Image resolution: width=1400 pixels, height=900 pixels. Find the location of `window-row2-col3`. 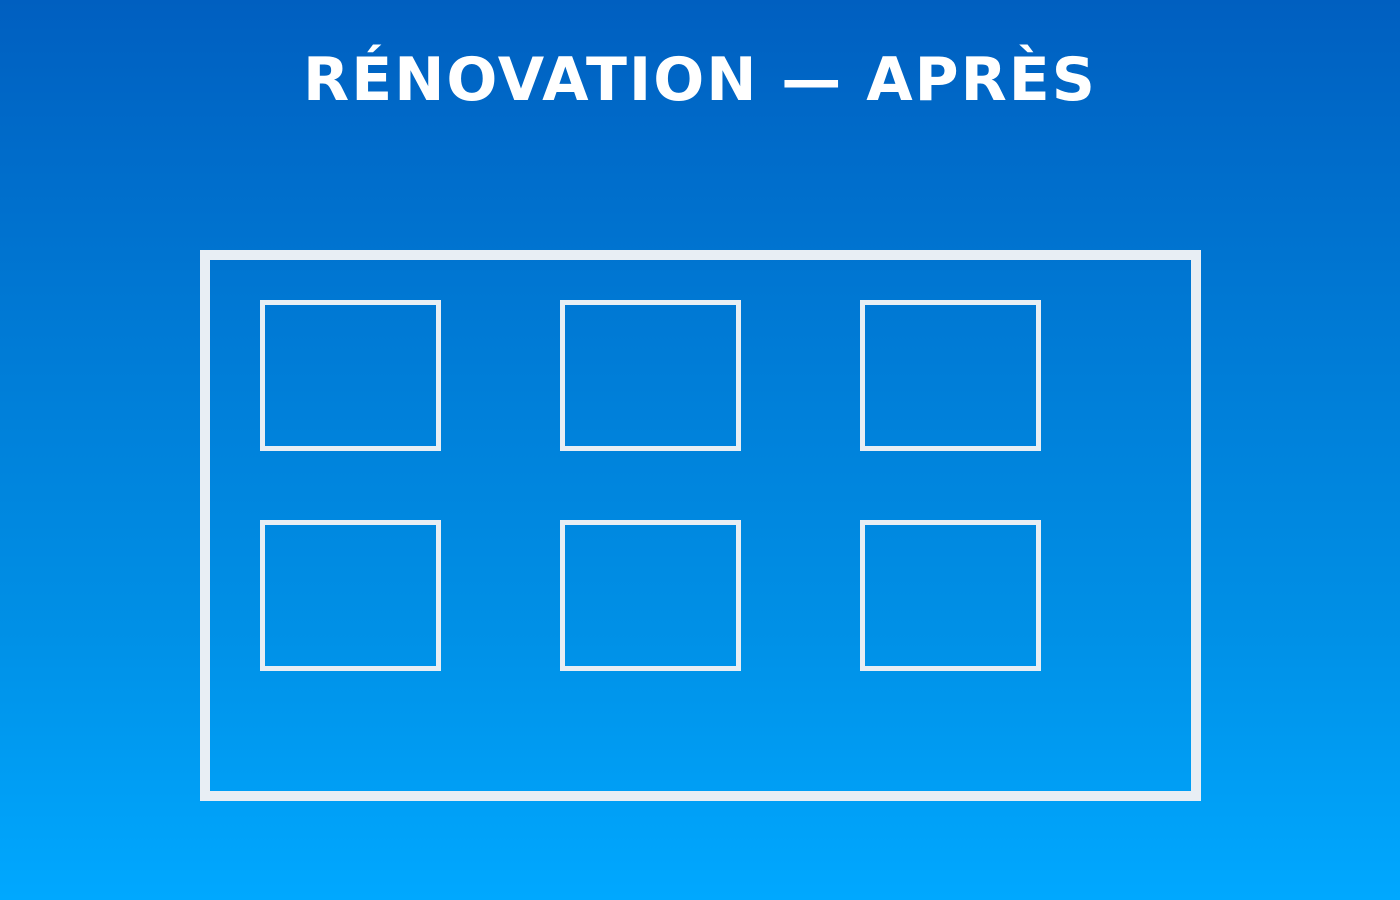

window-row2-col3 is located at coordinates (950, 595).